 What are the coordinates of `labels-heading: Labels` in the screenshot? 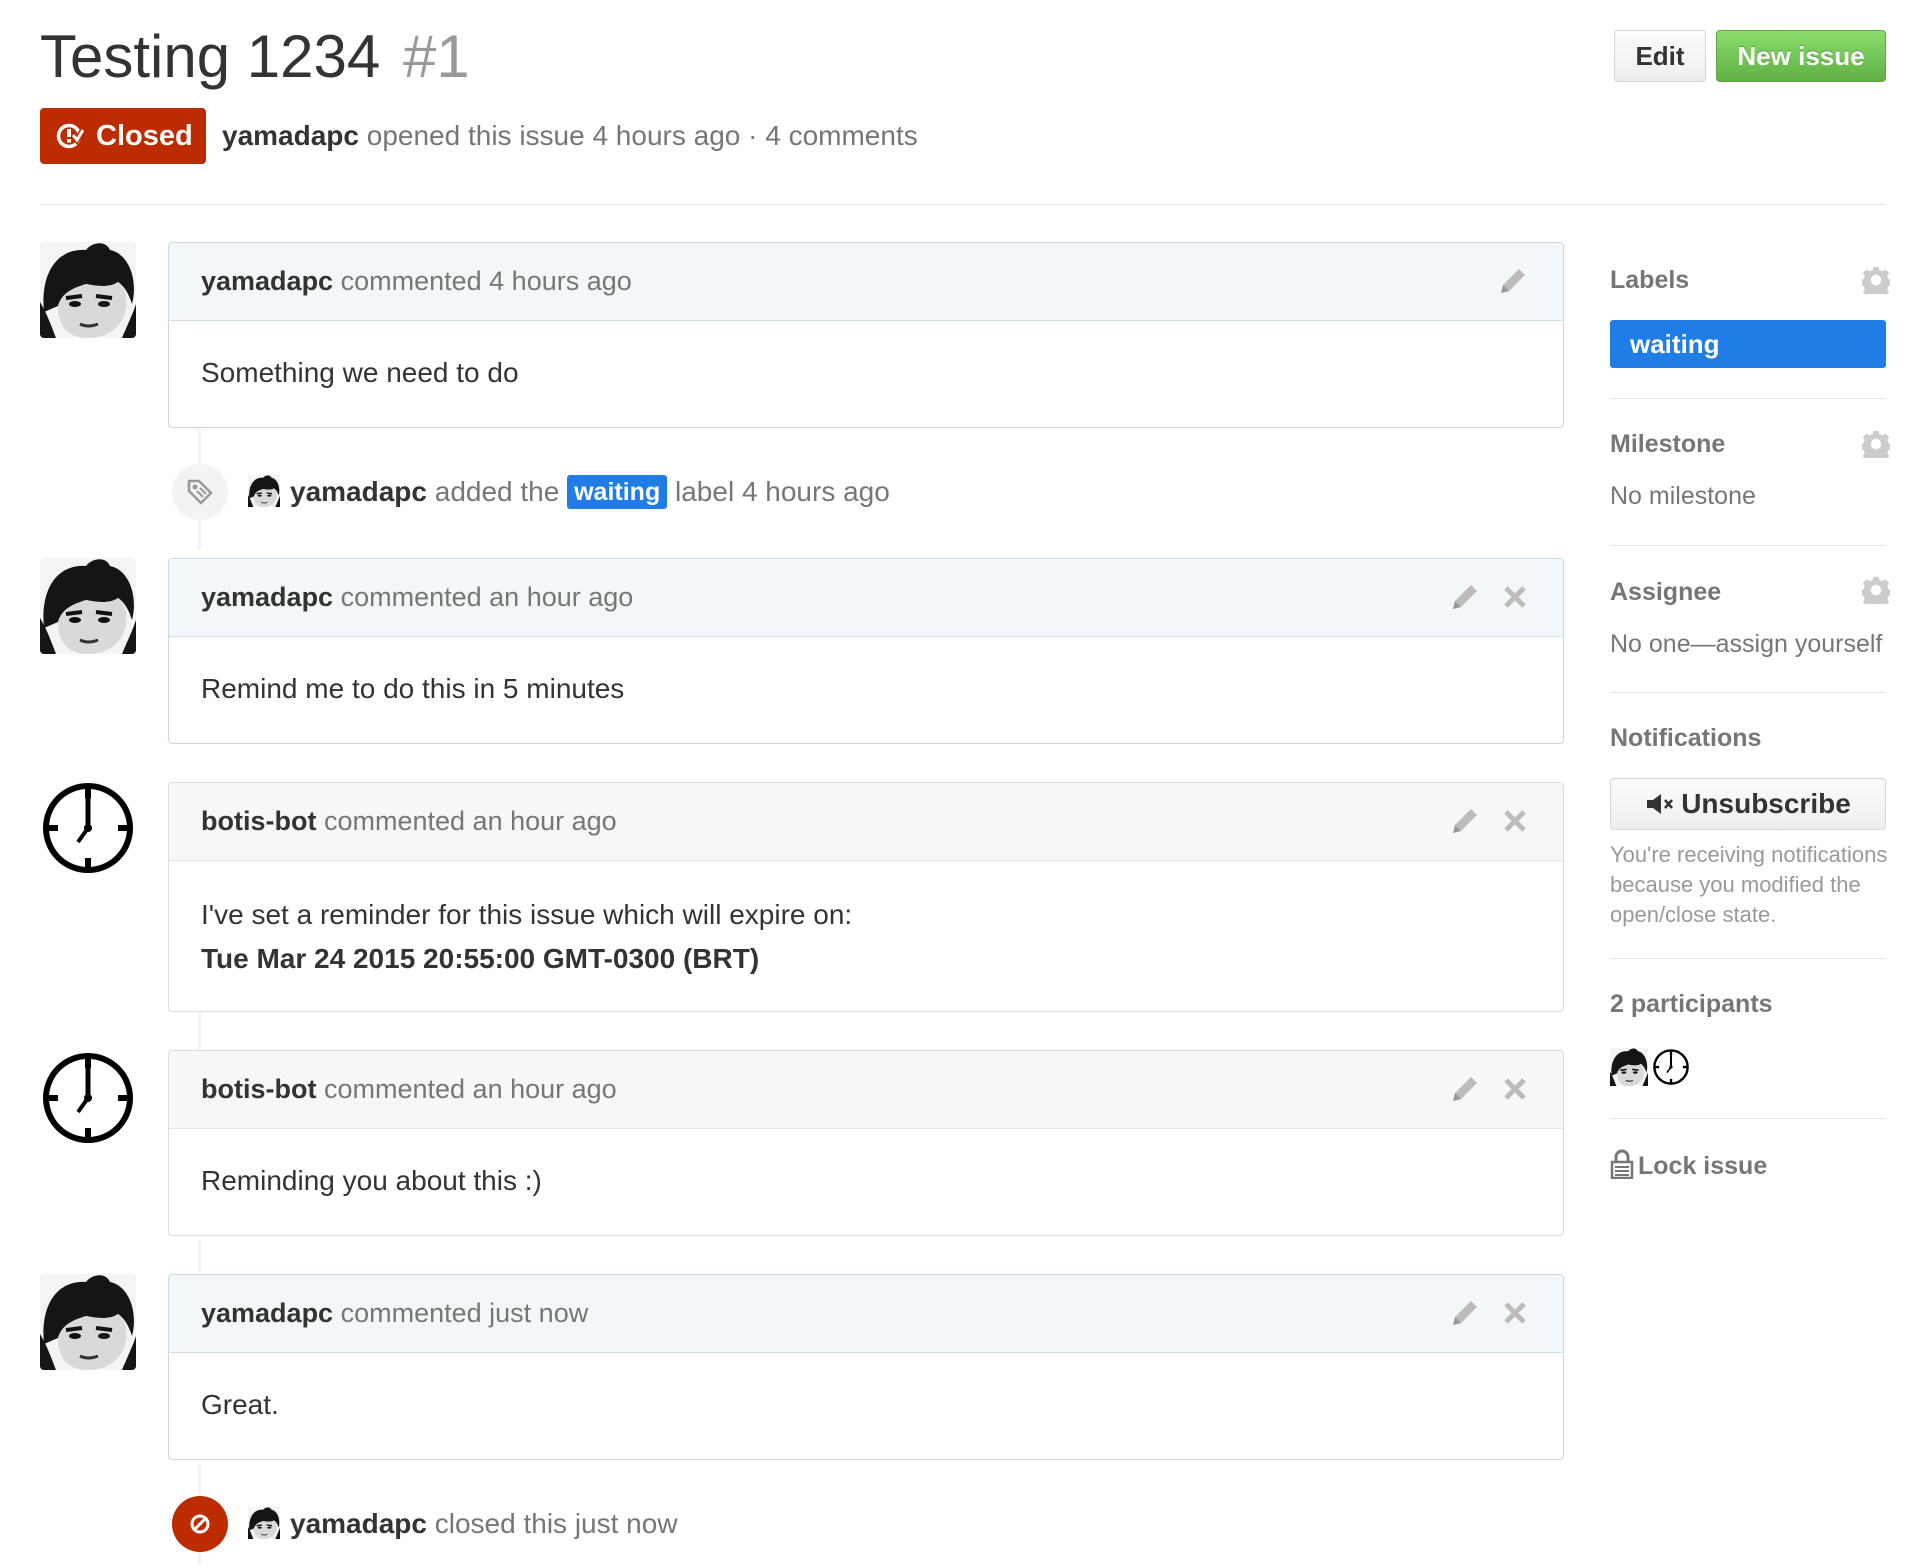 It's located at (1650, 280).